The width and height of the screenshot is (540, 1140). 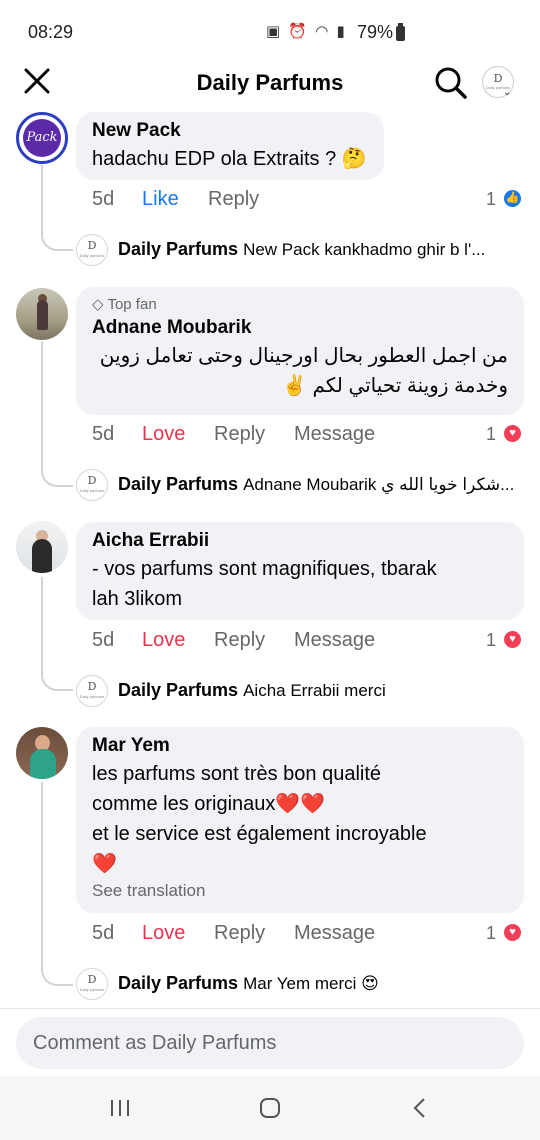 I want to click on battery-percent: 79%, so click(x=375, y=32).